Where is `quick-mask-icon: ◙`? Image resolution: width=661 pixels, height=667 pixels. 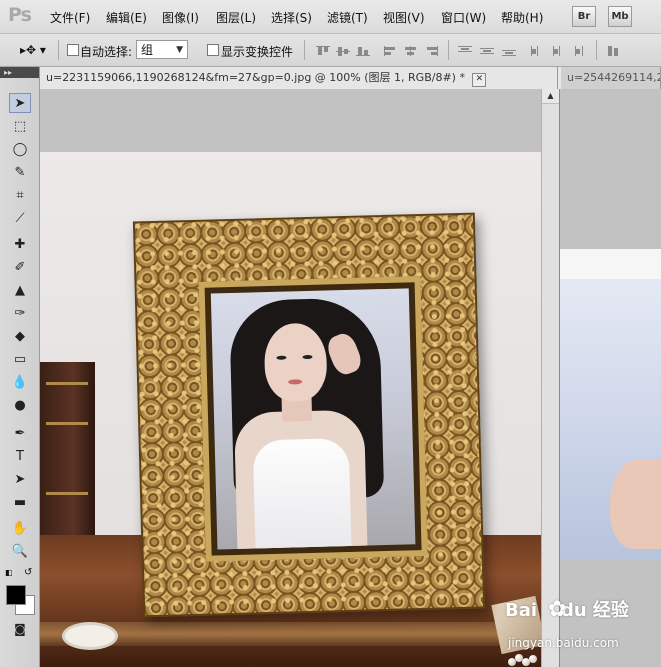
quick-mask-icon: ◙ is located at coordinates (20, 629).